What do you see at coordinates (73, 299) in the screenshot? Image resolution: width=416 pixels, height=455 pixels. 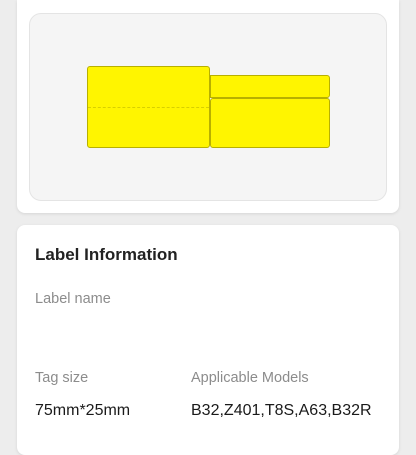 I see `label-name-caption: Label name` at bounding box center [73, 299].